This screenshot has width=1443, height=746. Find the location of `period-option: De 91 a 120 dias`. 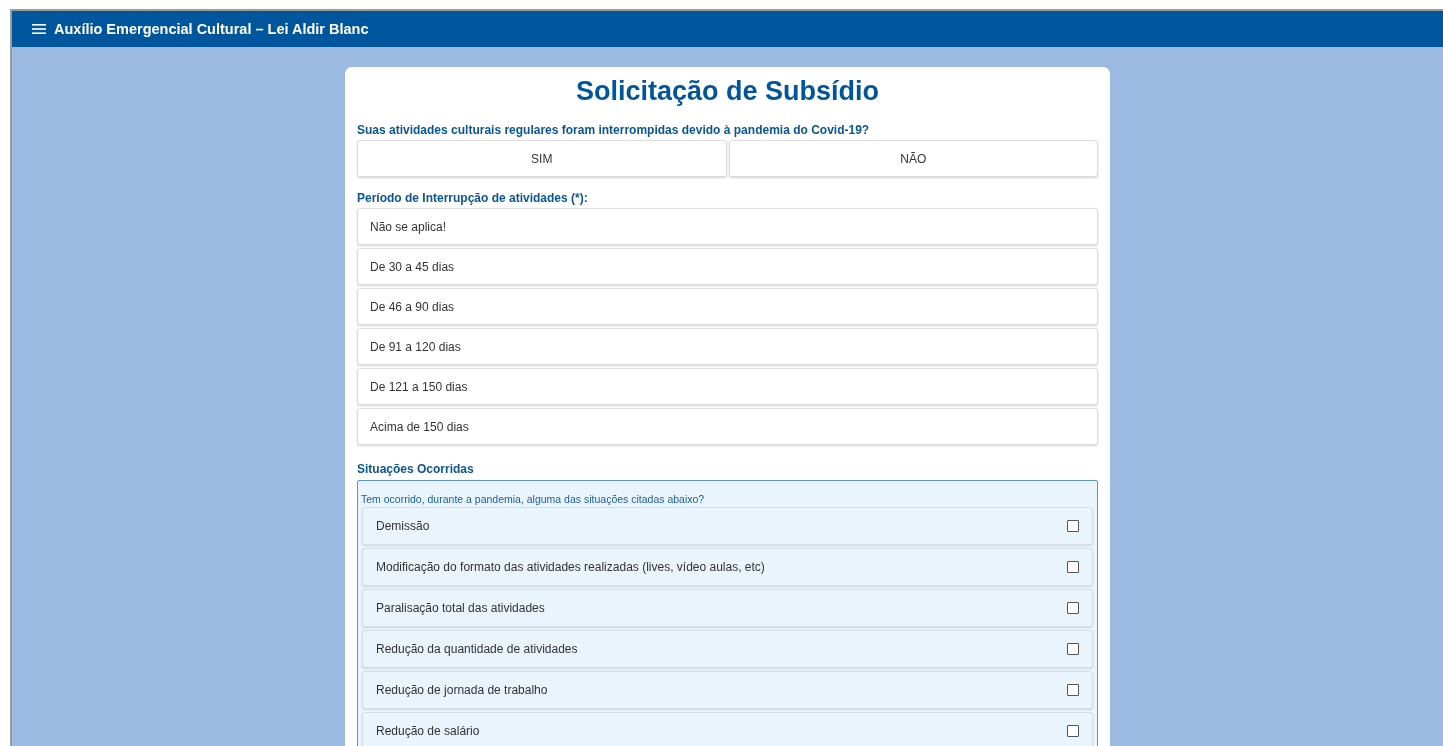

period-option: De 91 a 120 dias is located at coordinates (727, 346).